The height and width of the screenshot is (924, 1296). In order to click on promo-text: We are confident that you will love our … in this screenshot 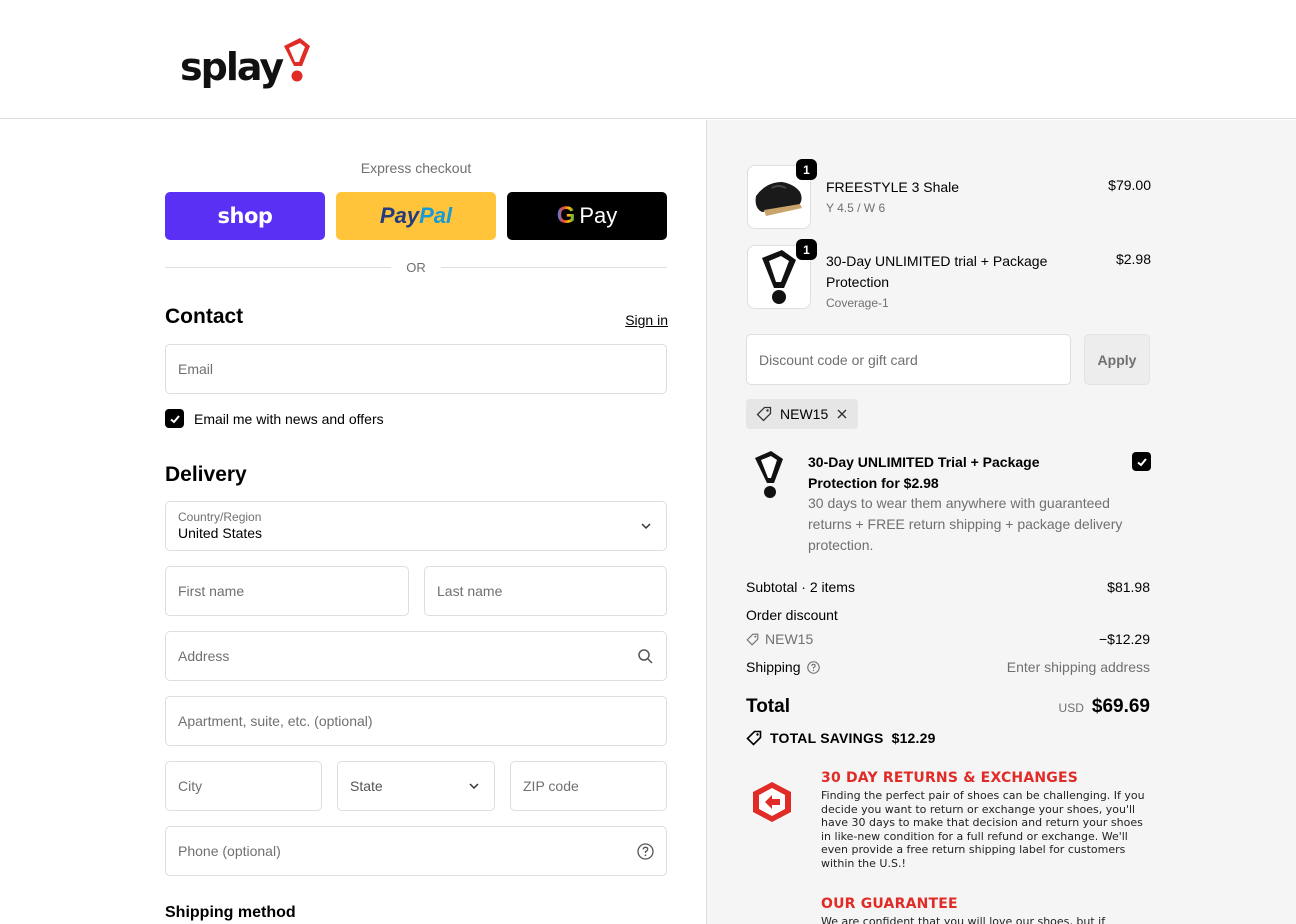, I will do `click(963, 919)`.